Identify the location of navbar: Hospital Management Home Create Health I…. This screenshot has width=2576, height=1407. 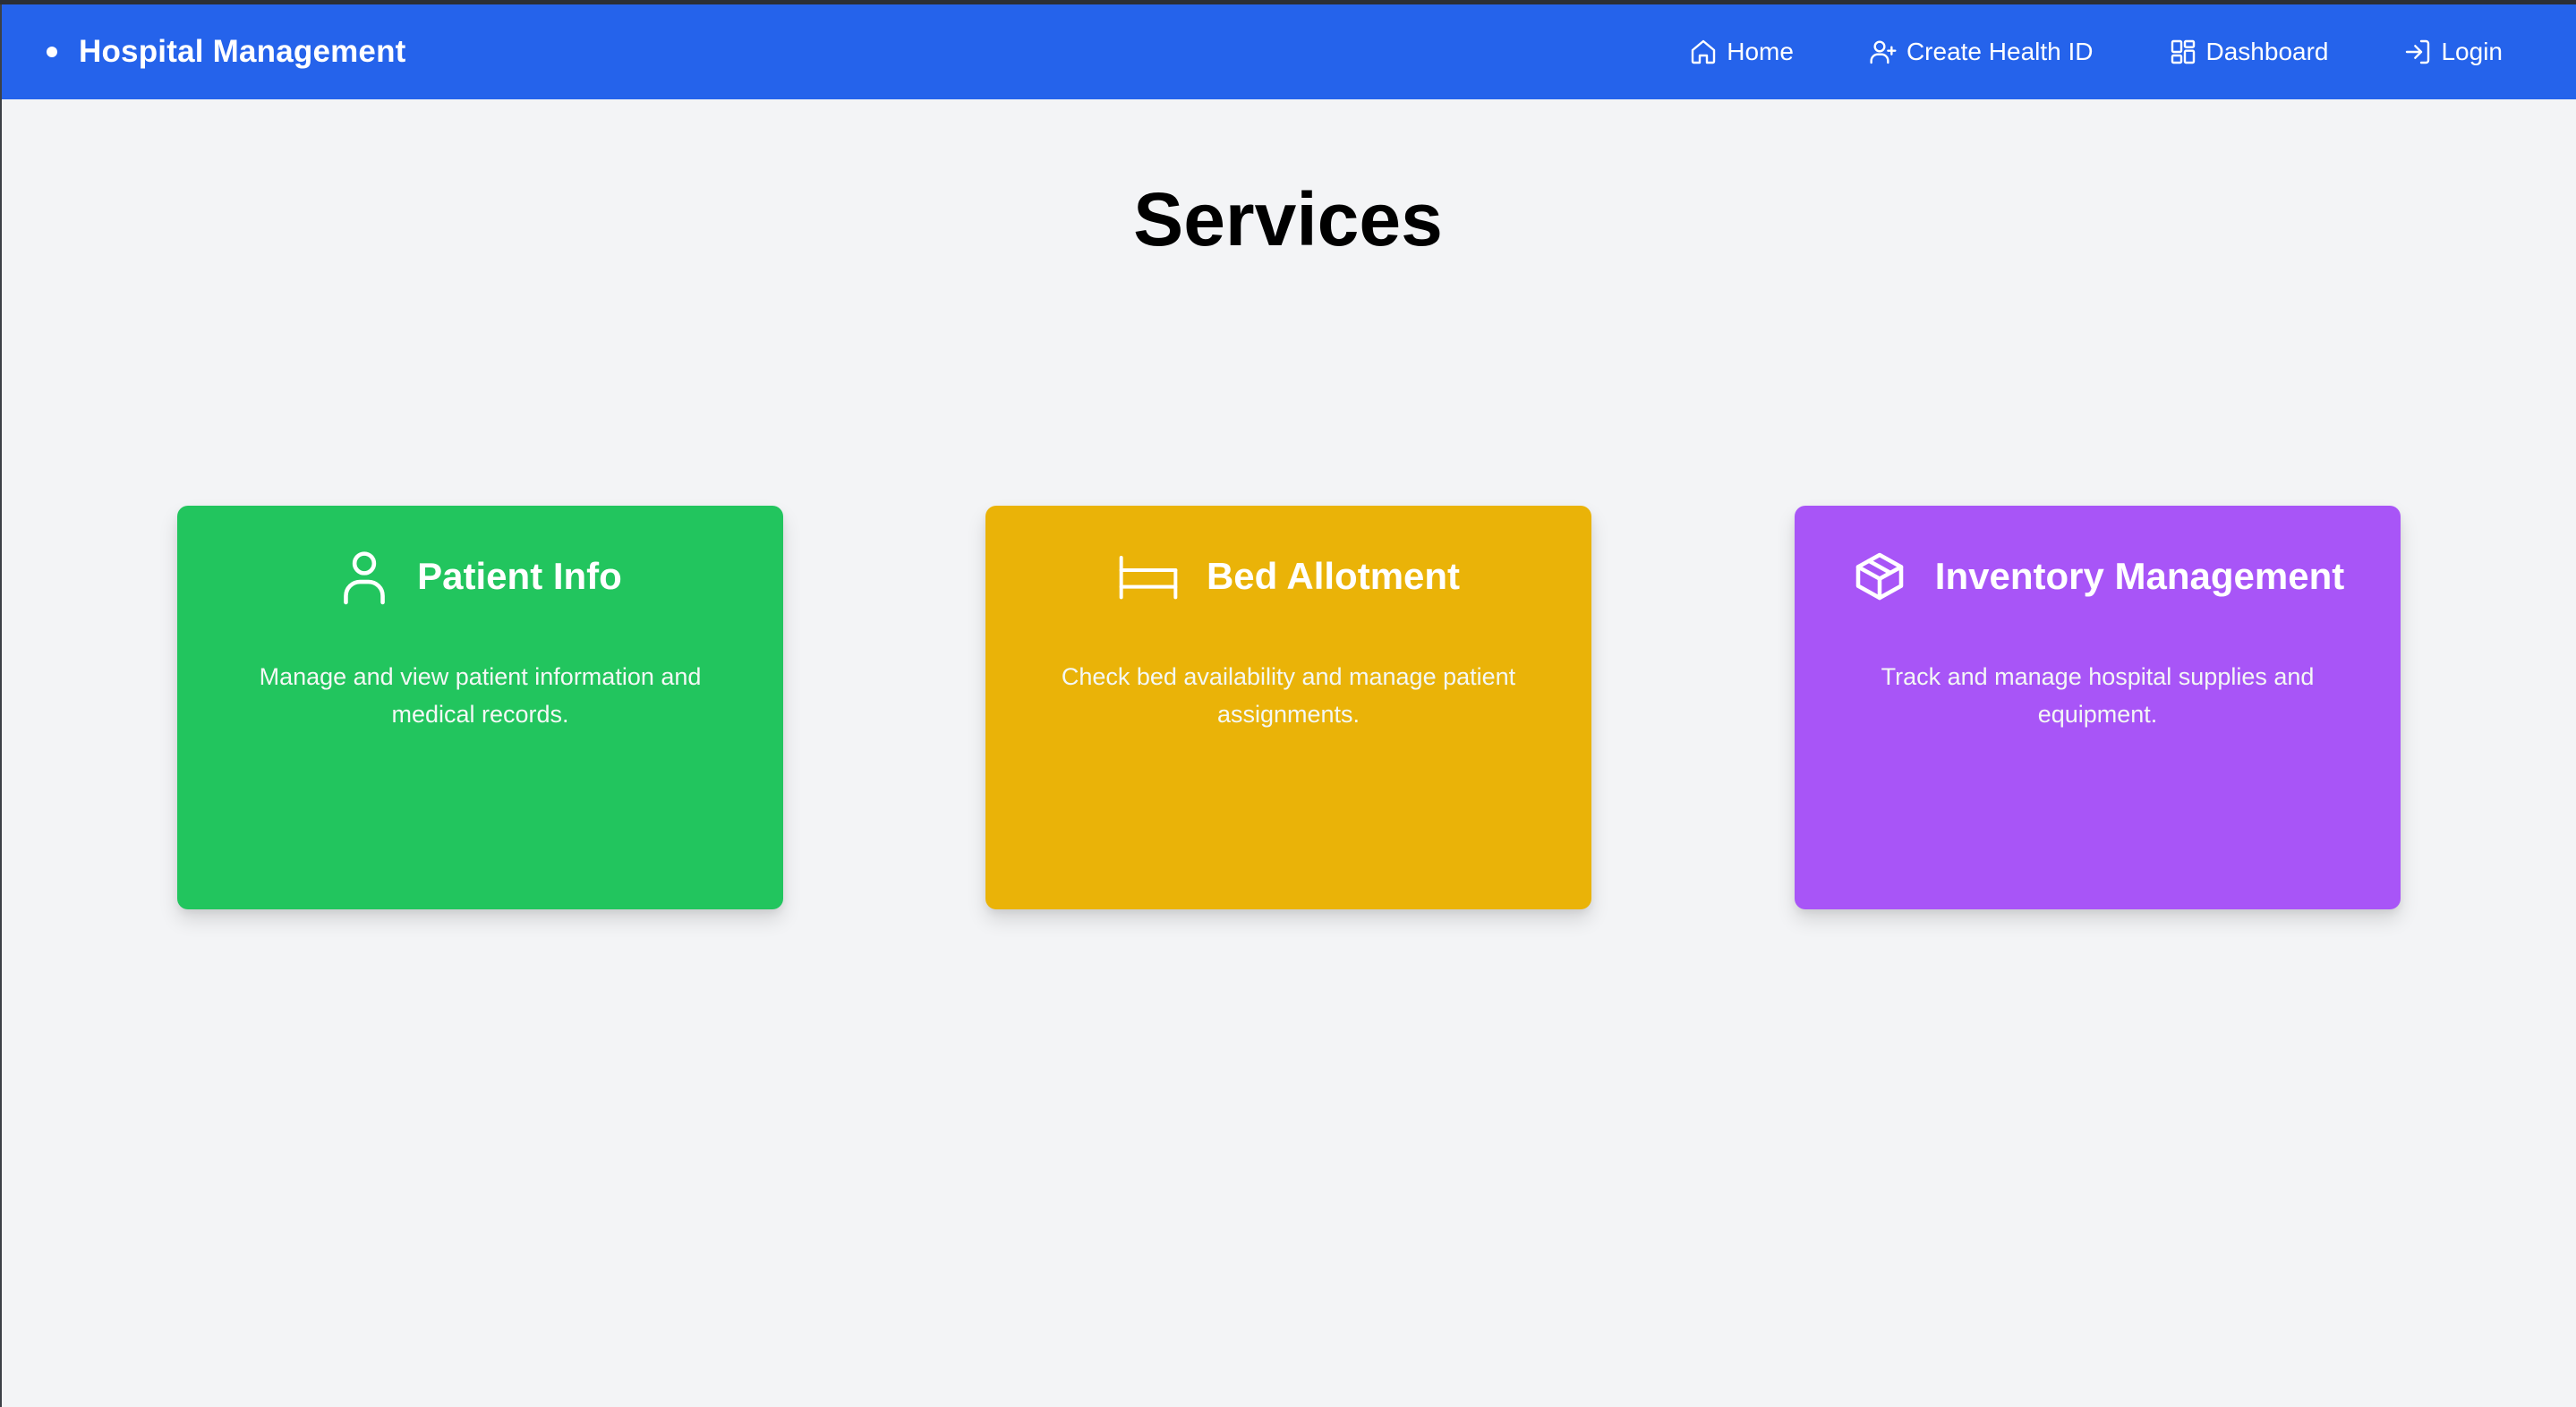
(1288, 51).